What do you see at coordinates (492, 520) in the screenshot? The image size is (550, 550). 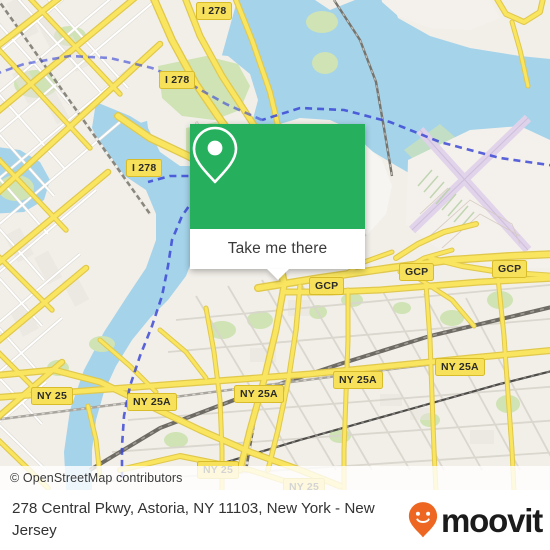 I see `moovit-wordmark: moovit` at bounding box center [492, 520].